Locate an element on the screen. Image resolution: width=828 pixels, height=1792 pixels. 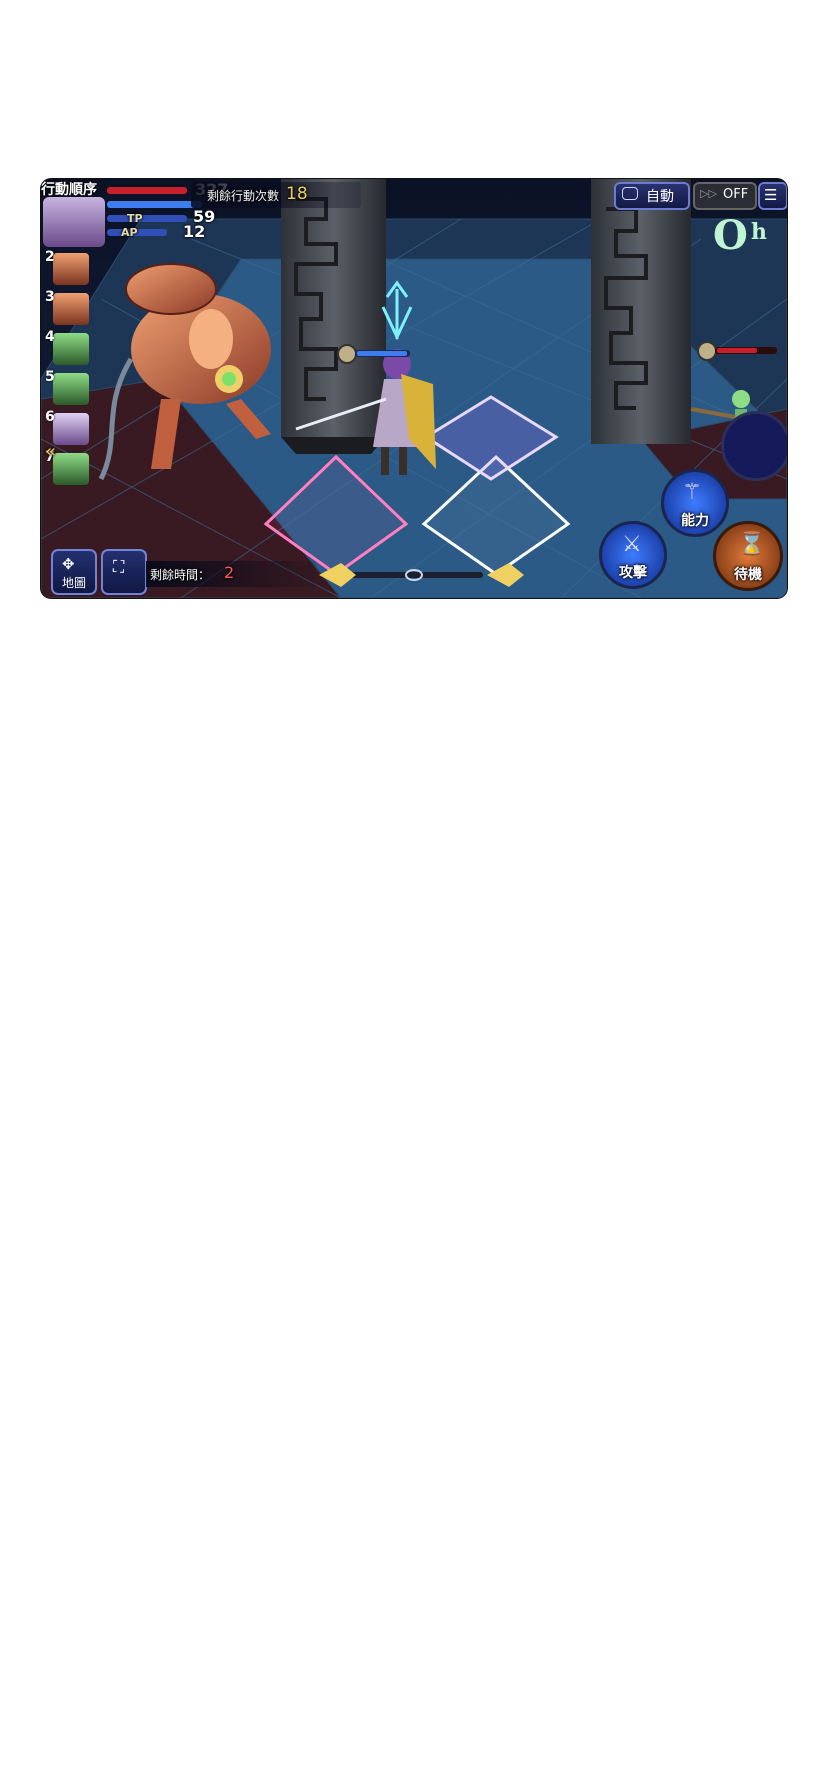
remaining-time-panel: 剩餘時間： 2 is located at coordinates (231, 574).